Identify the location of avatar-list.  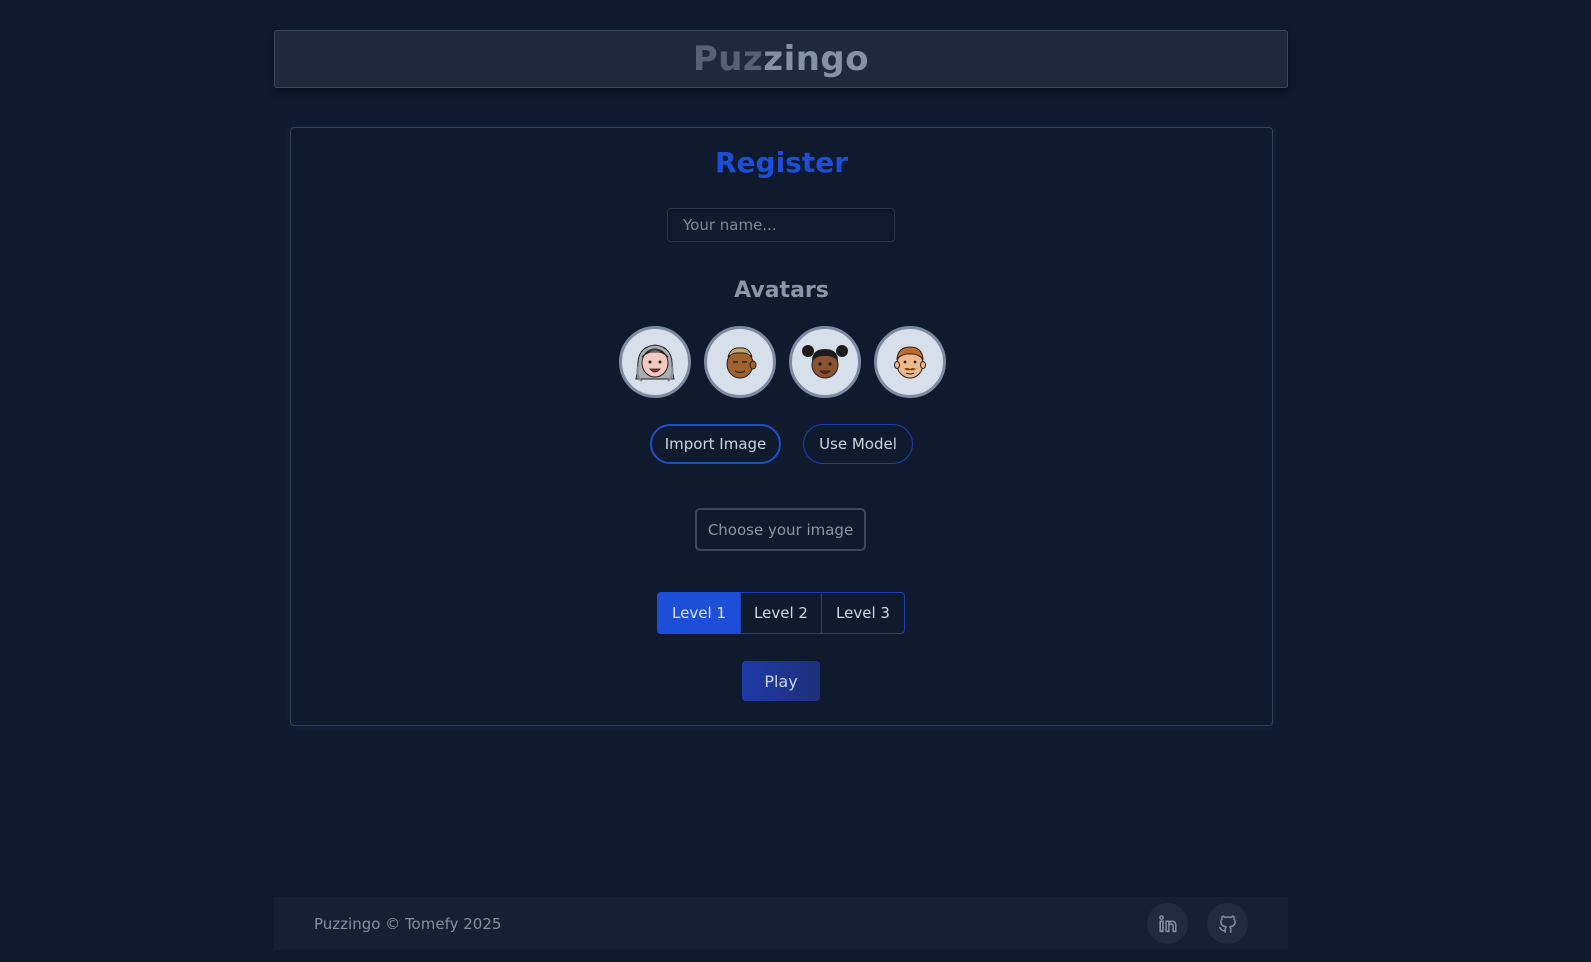
(783, 362).